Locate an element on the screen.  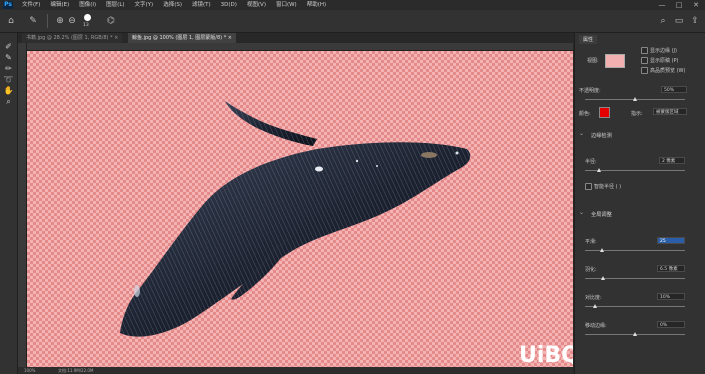
menu-type: 文字(Y) is located at coordinates (144, 5).